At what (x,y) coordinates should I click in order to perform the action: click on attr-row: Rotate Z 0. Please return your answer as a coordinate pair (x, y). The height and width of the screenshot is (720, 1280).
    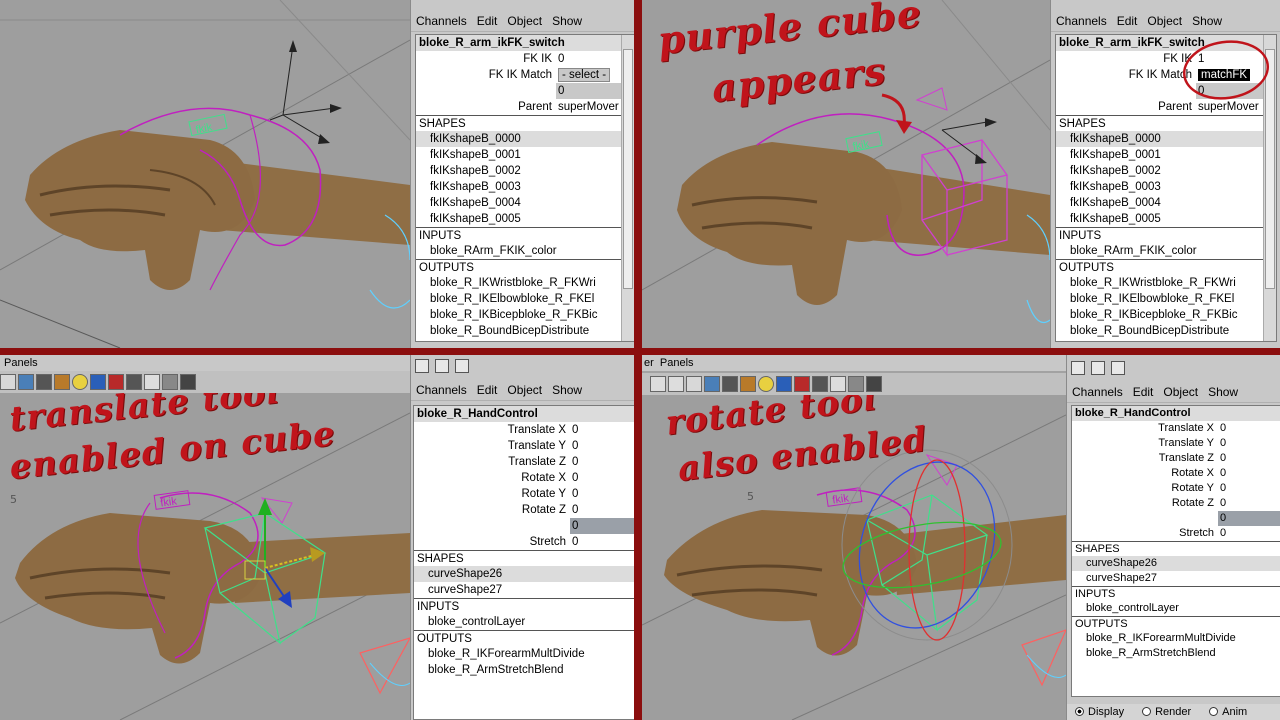
    Looking at the image, I should click on (525, 510).